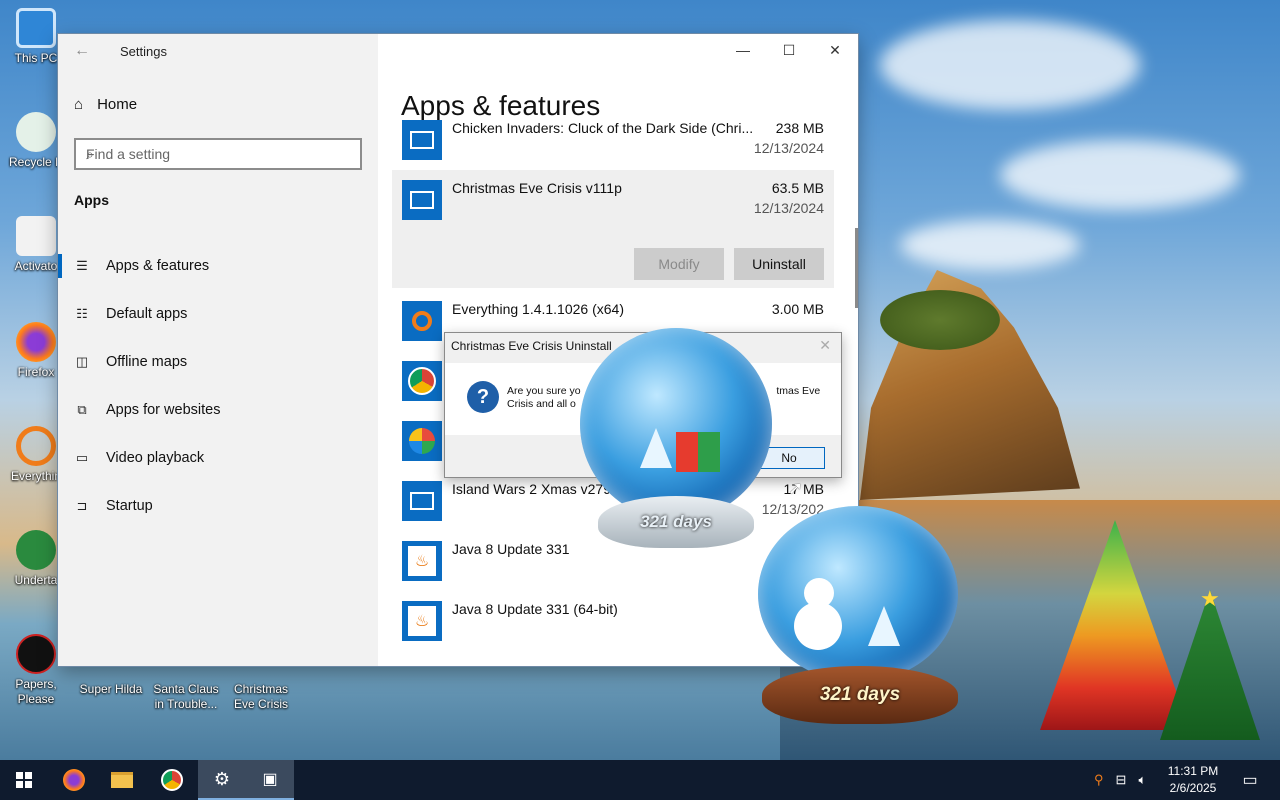 The height and width of the screenshot is (800, 1280). I want to click on back-arrow-icon: ←, so click(82, 51).